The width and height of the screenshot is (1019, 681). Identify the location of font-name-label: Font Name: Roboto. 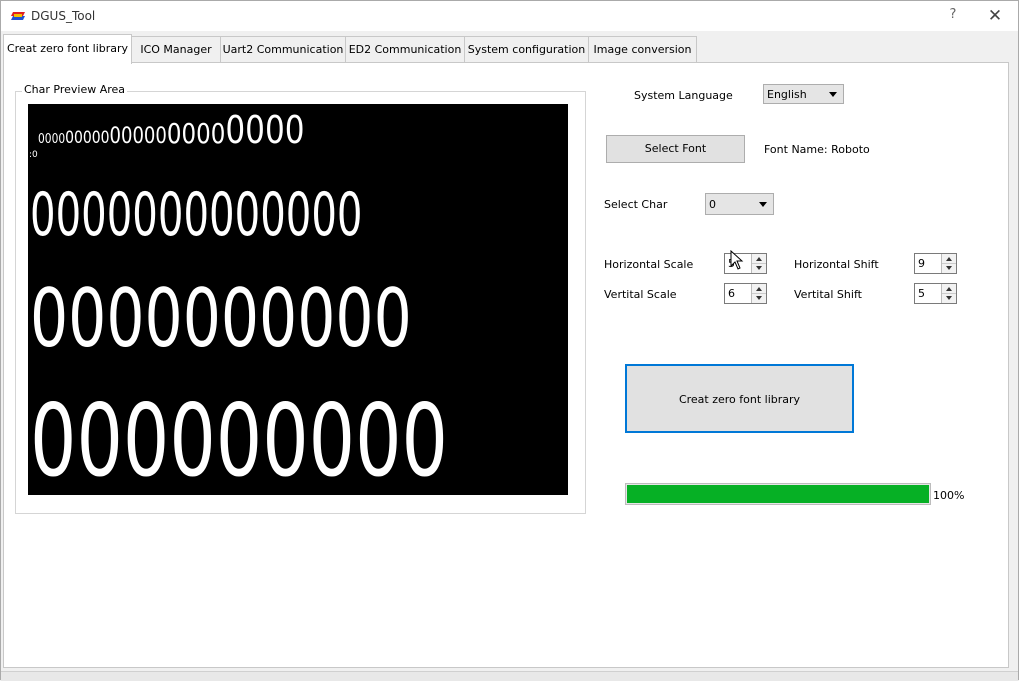
(817, 149).